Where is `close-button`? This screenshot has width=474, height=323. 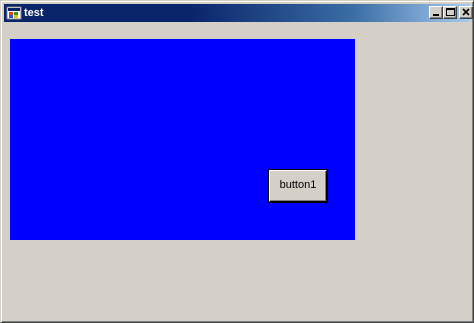
close-button is located at coordinates (466, 12).